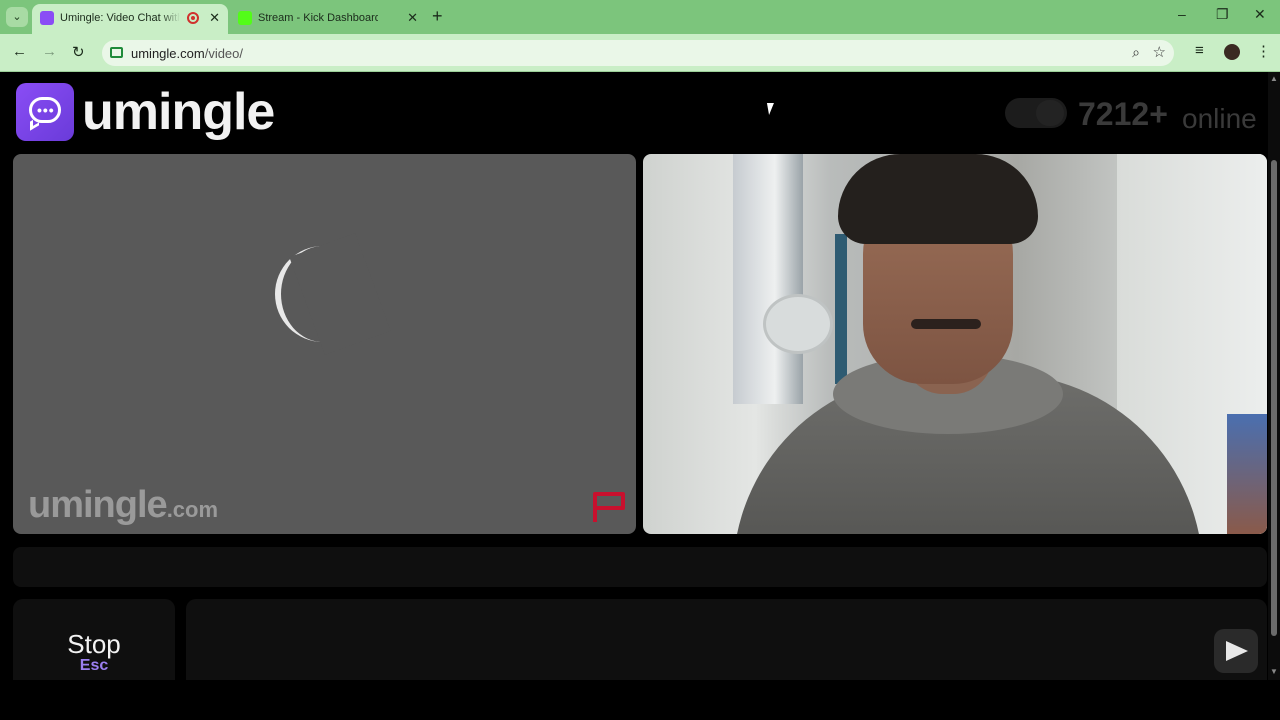 The image size is (1280, 720). Describe the element at coordinates (123, 505) in the screenshot. I see `video-watermark: umingle.com` at that location.